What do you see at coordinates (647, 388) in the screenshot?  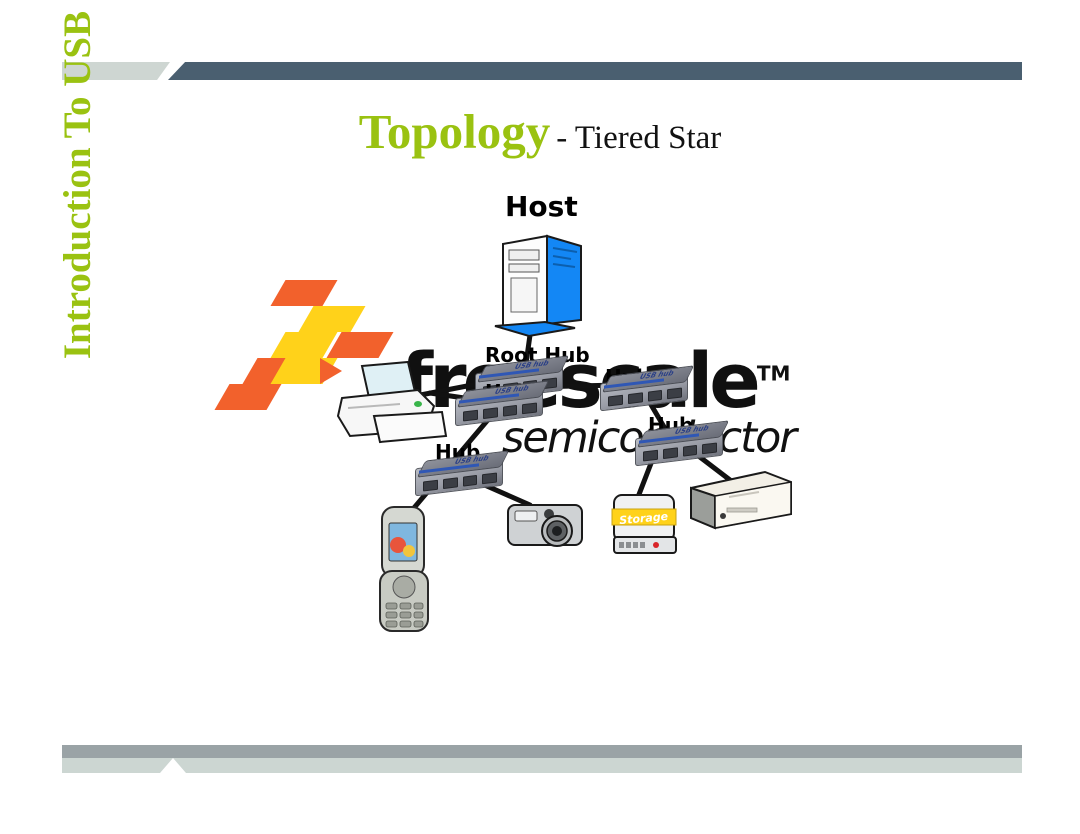 I see `hub-b-device-icon: USB hub` at bounding box center [647, 388].